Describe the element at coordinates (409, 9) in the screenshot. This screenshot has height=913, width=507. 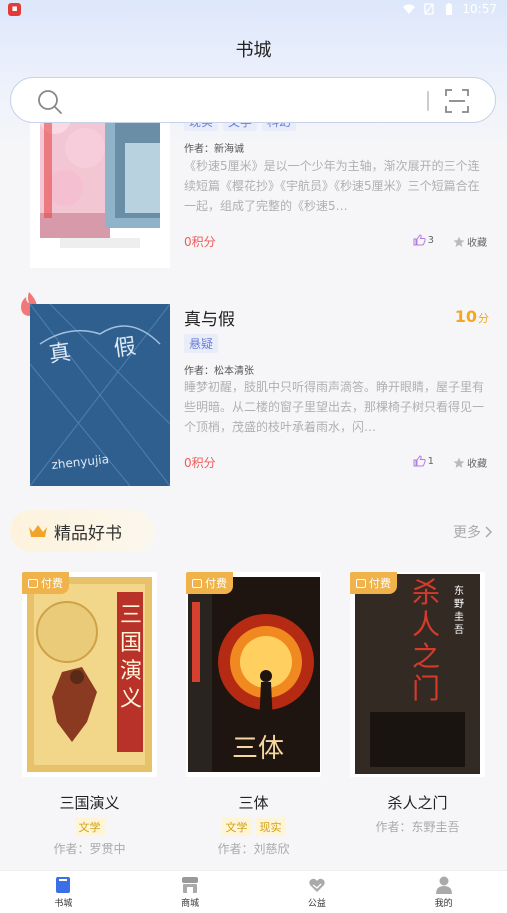
I see `wifi-icon` at that location.